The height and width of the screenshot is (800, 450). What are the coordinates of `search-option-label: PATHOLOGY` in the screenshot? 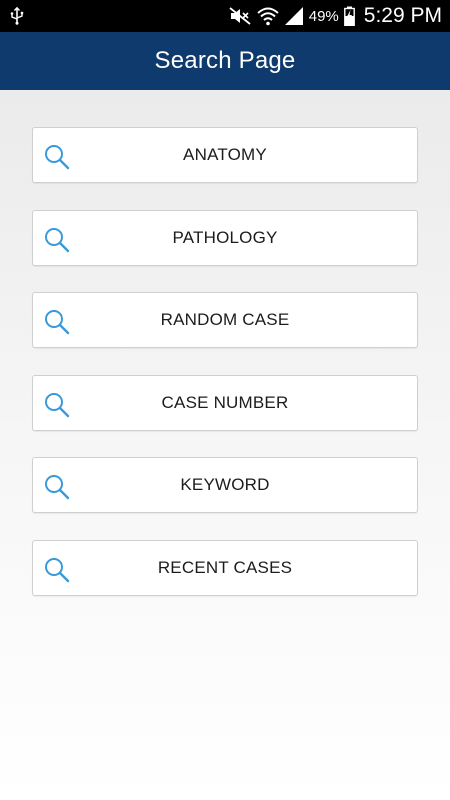 It's located at (225, 237).